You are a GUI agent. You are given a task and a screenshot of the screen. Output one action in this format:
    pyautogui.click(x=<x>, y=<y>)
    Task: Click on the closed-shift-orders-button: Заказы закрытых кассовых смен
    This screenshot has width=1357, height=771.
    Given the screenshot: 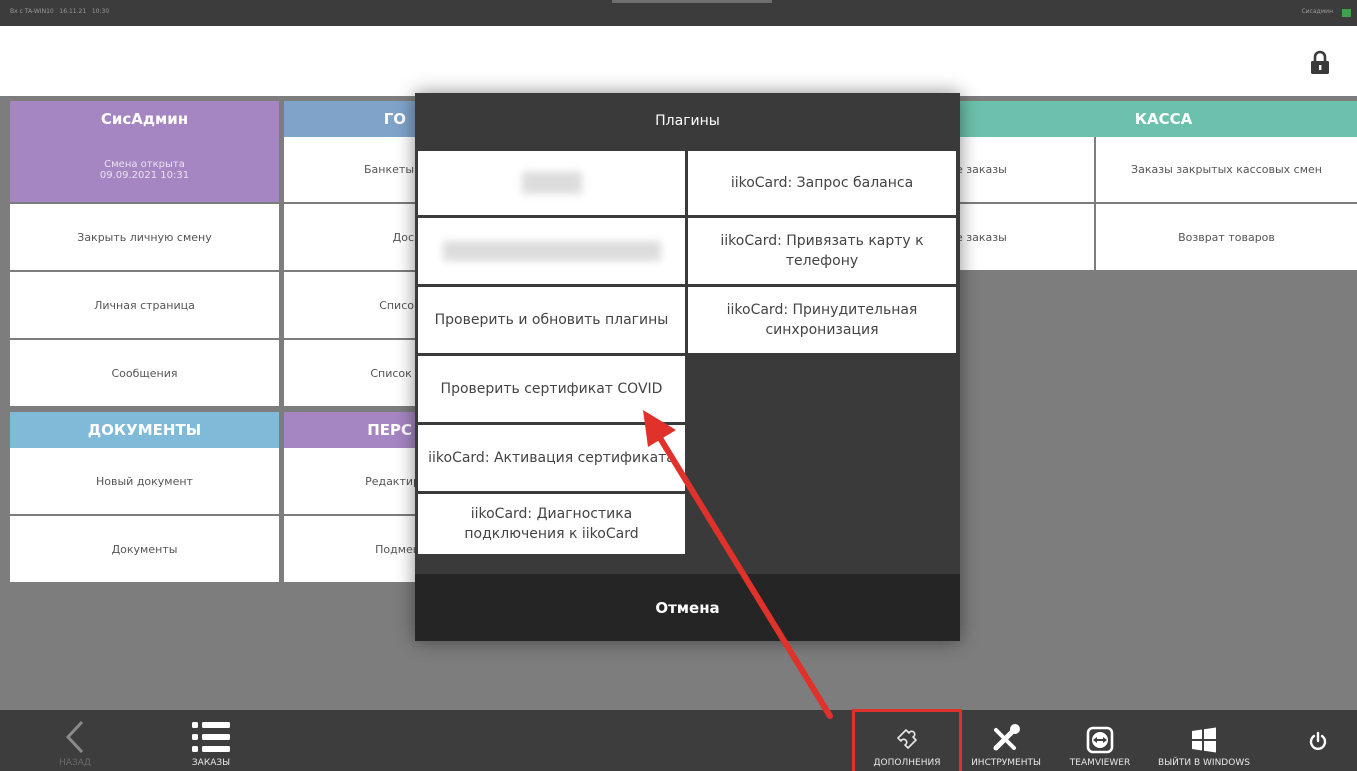 What is the action you would take?
    pyautogui.click(x=1226, y=169)
    